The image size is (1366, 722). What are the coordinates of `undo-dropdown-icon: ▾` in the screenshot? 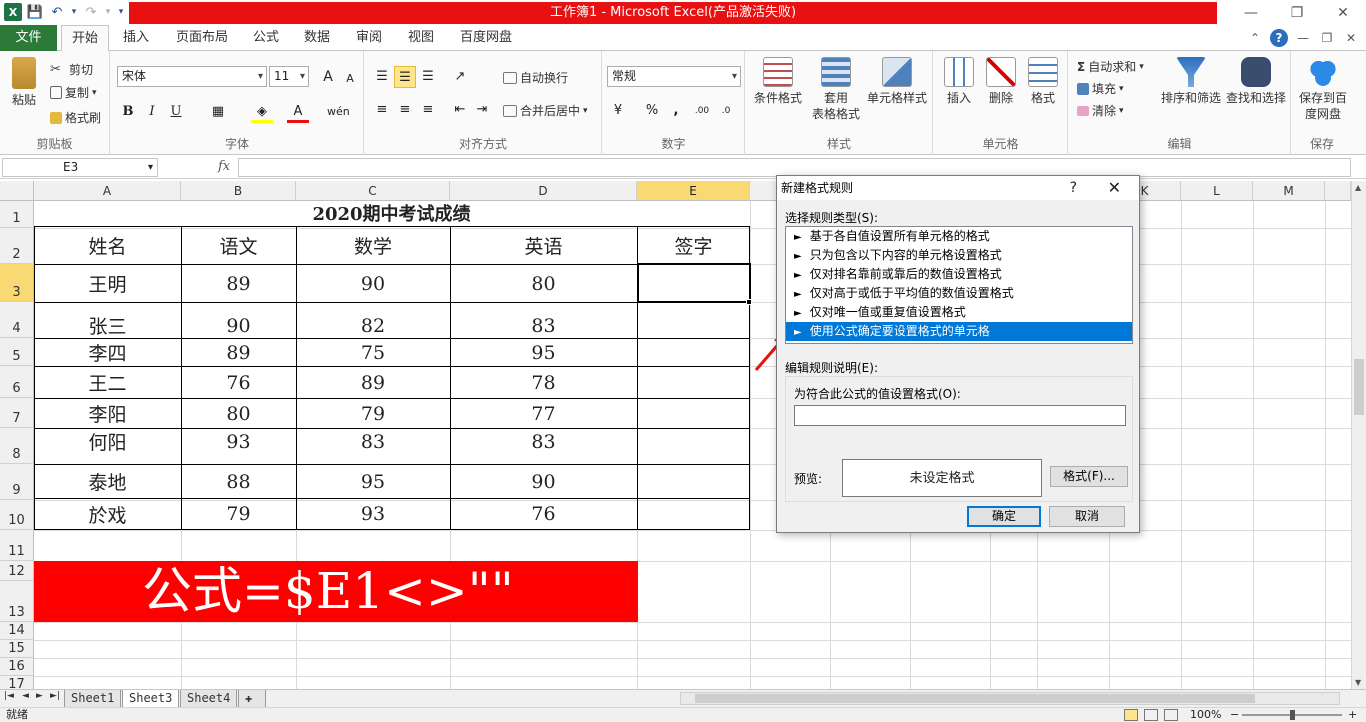 It's located at (74, 12).